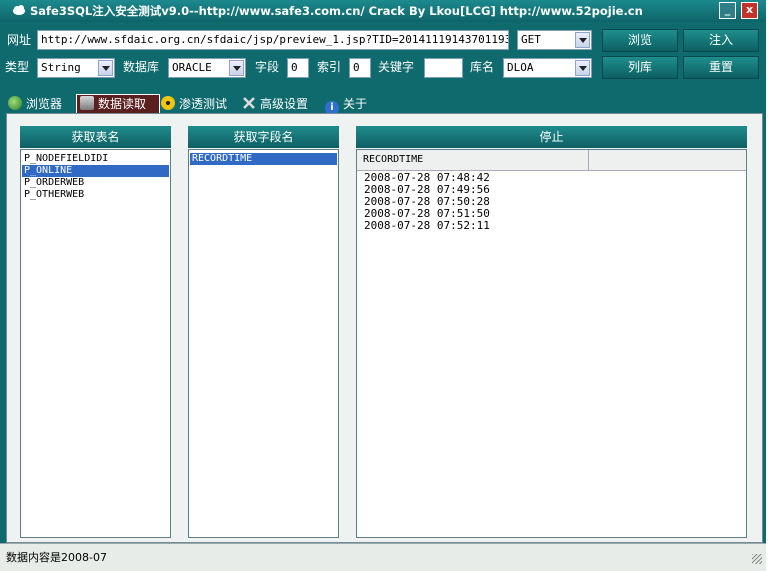 The height and width of the screenshot is (571, 773). What do you see at coordinates (727, 10) in the screenshot?
I see `minimize-button: _` at bounding box center [727, 10].